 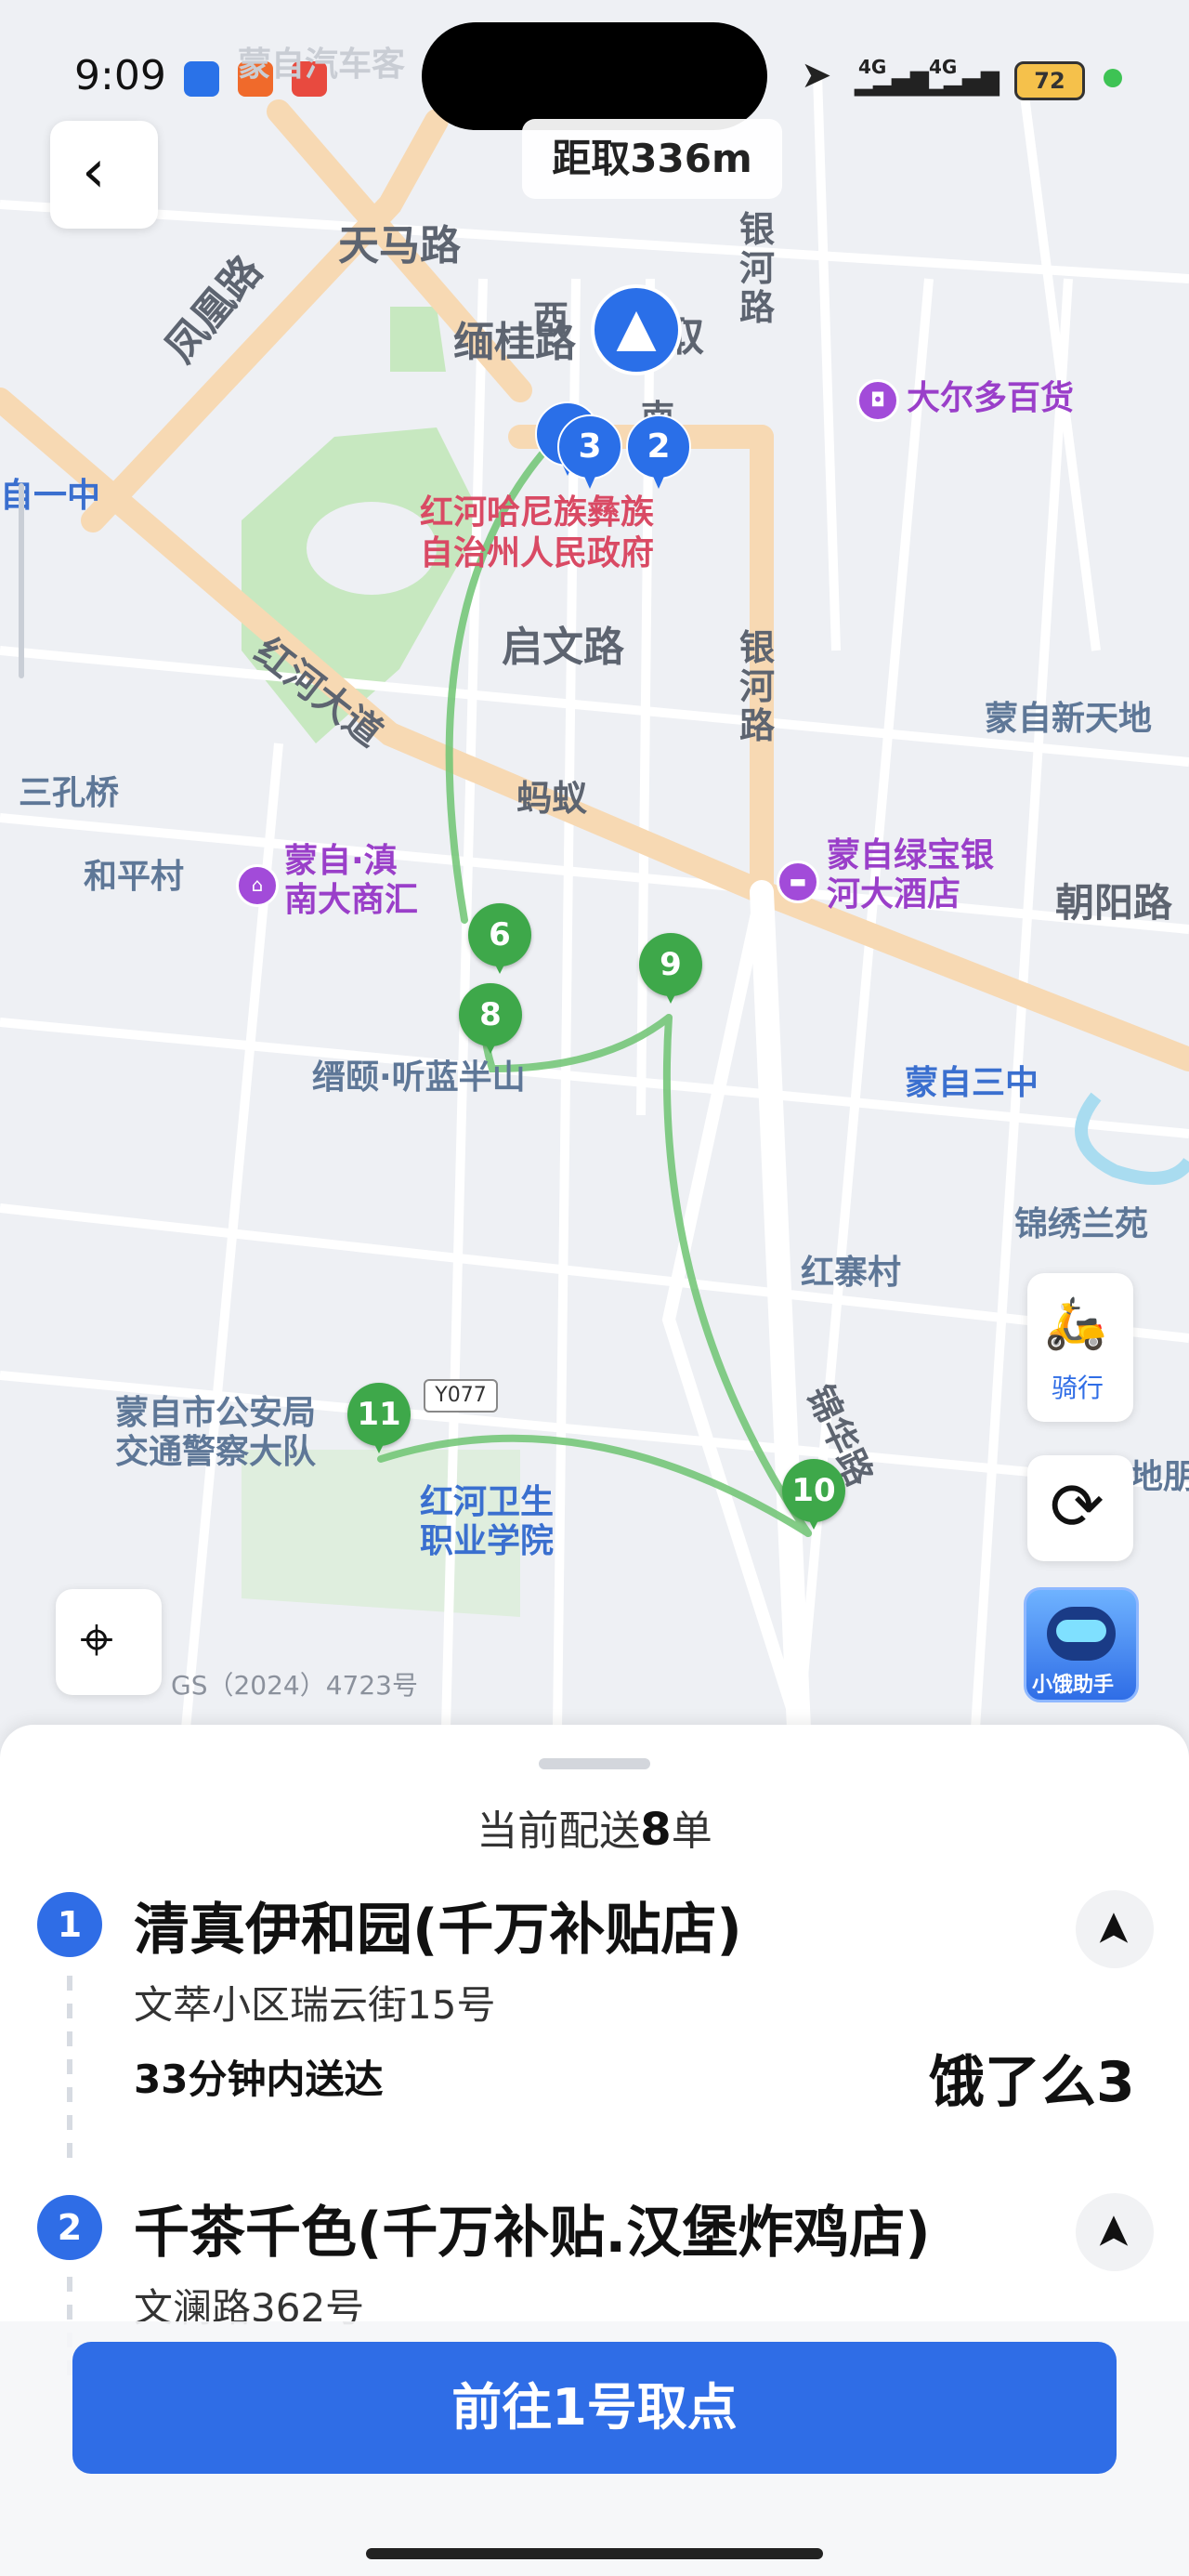 I want to click on dropoff-pin: 6, so click(x=499, y=938).